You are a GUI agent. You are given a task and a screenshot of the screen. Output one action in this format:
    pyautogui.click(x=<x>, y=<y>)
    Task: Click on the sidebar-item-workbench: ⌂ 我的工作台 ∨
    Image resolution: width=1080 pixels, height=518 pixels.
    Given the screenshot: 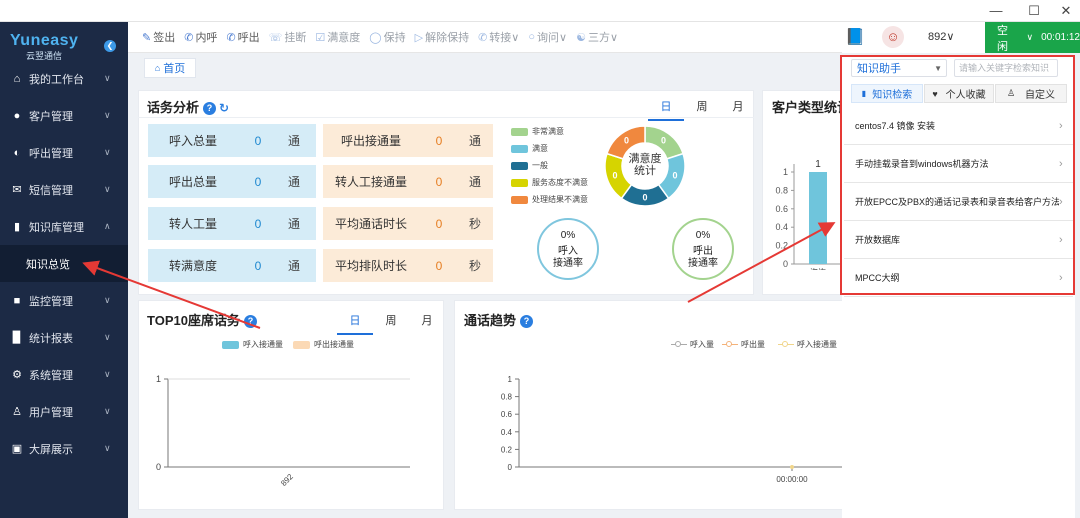 What is the action you would take?
    pyautogui.click(x=64, y=78)
    